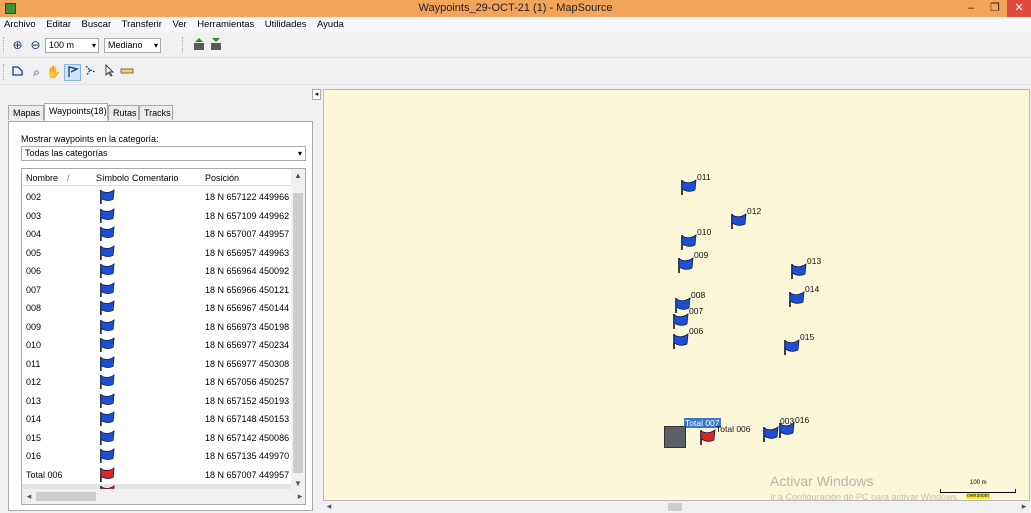 This screenshot has width=1031, height=513. I want to click on map-waypoint-wt007: Total 007, so click(702, 433).